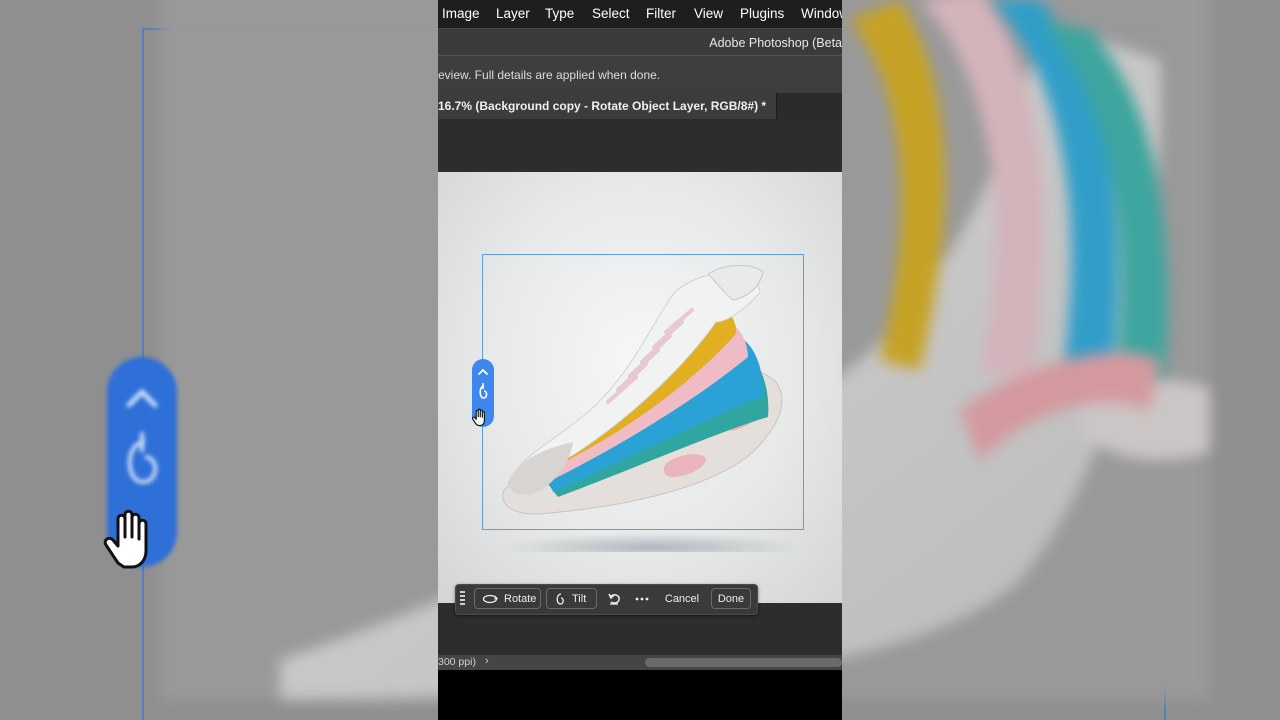  I want to click on tilt-icon, so click(560, 598).